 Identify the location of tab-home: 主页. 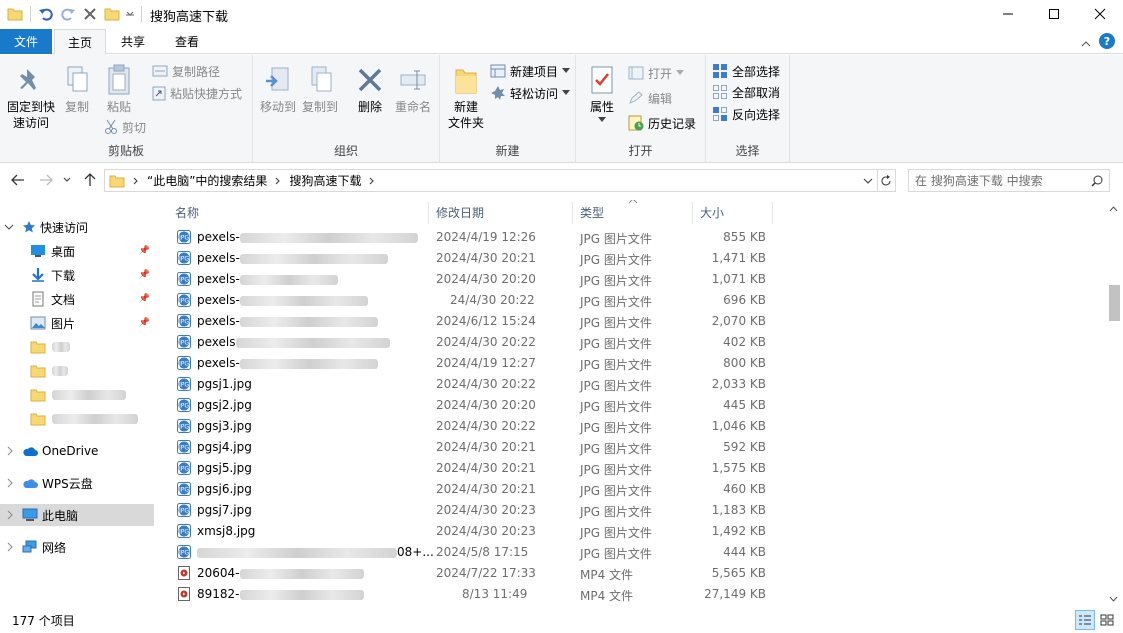
(80, 42).